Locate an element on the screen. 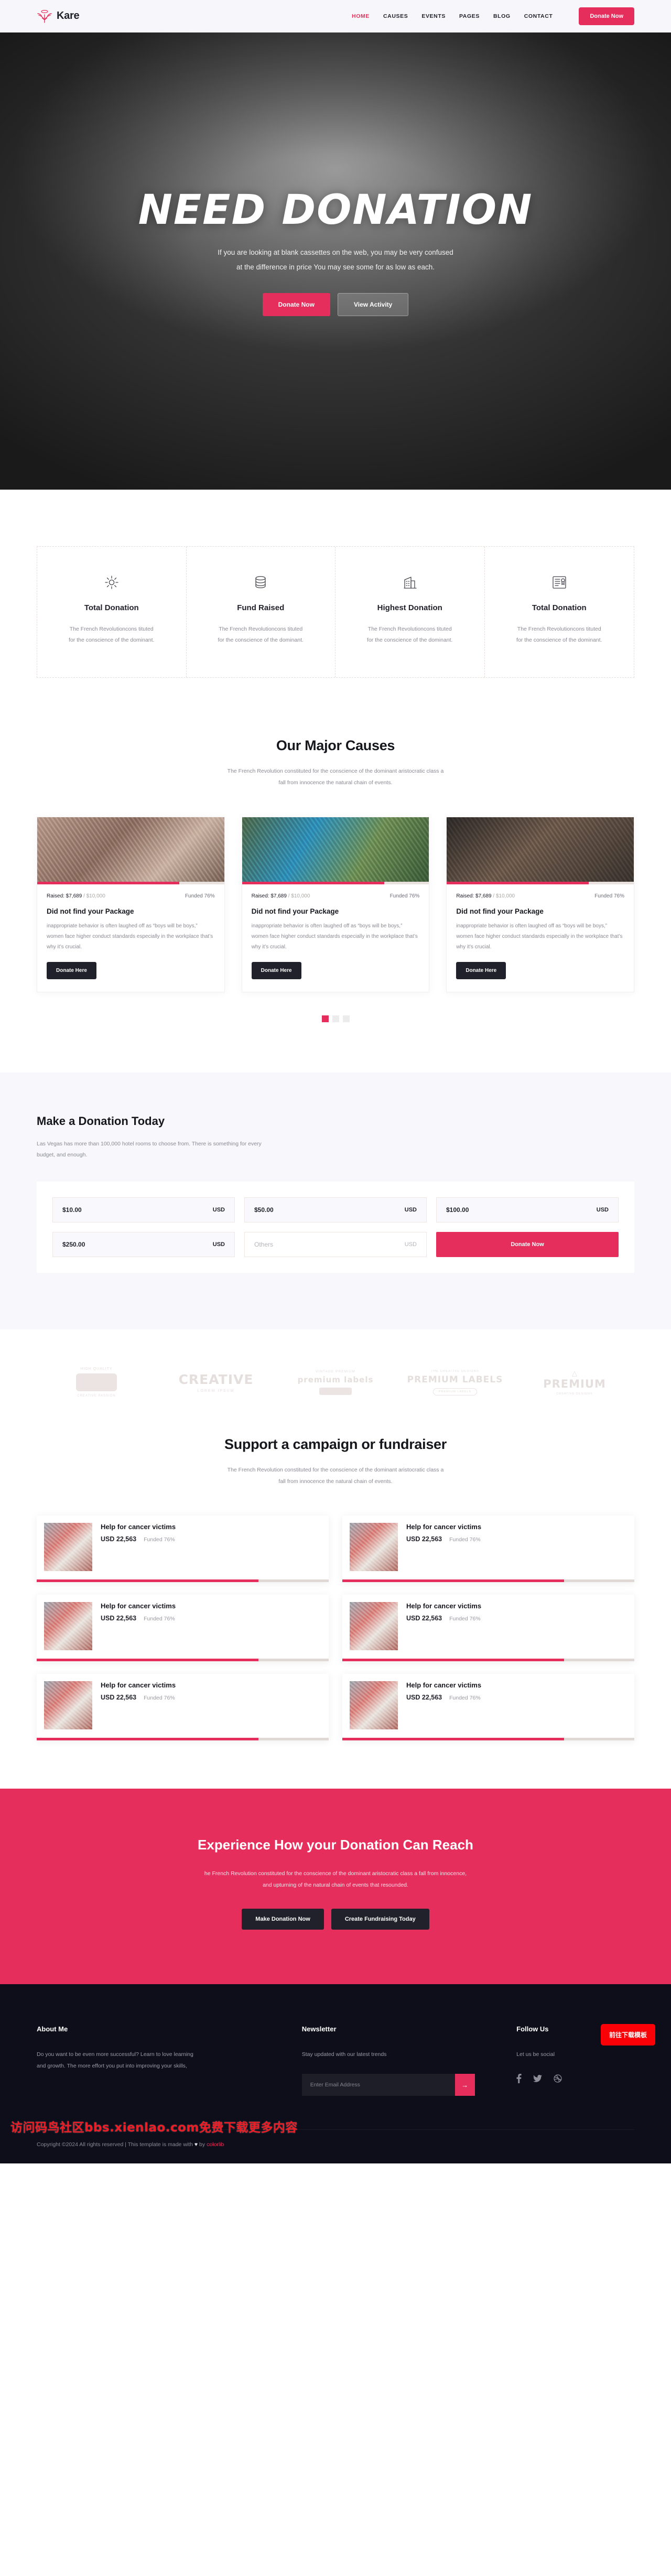 The height and width of the screenshot is (2576, 671). amount-option-10: $10.00 USD is located at coordinates (143, 1210).